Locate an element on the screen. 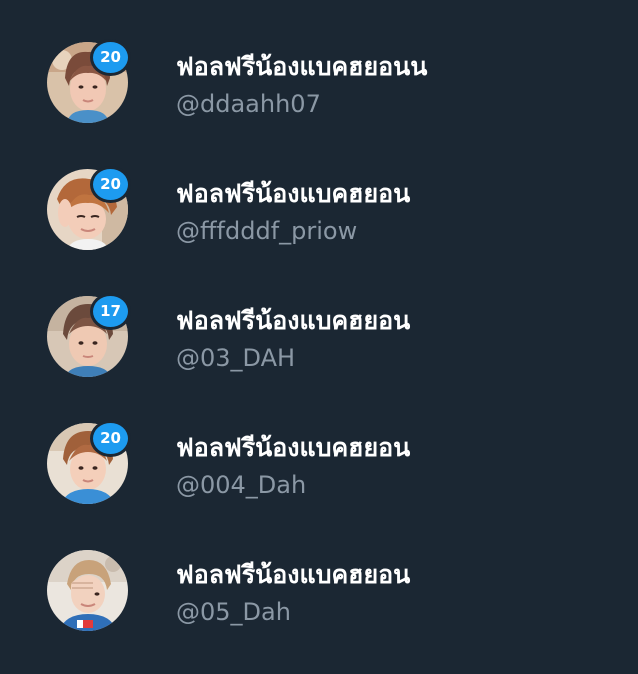 The image size is (638, 674). username-handle: @05_Dah is located at coordinates (233, 612).